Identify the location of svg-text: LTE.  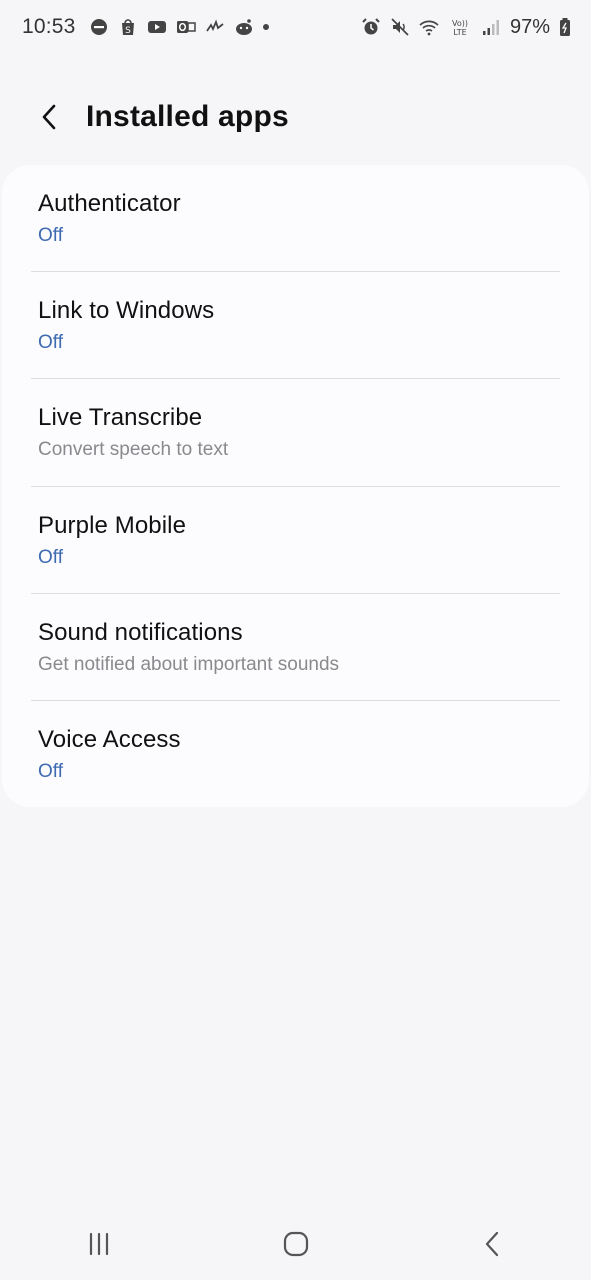
(459, 32).